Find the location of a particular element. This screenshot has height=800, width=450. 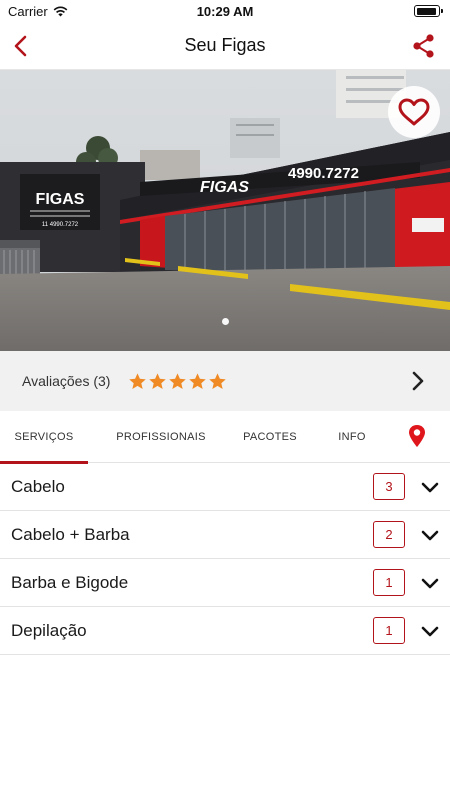

billboard-phone: 11 4990.7272 is located at coordinates (60, 225).